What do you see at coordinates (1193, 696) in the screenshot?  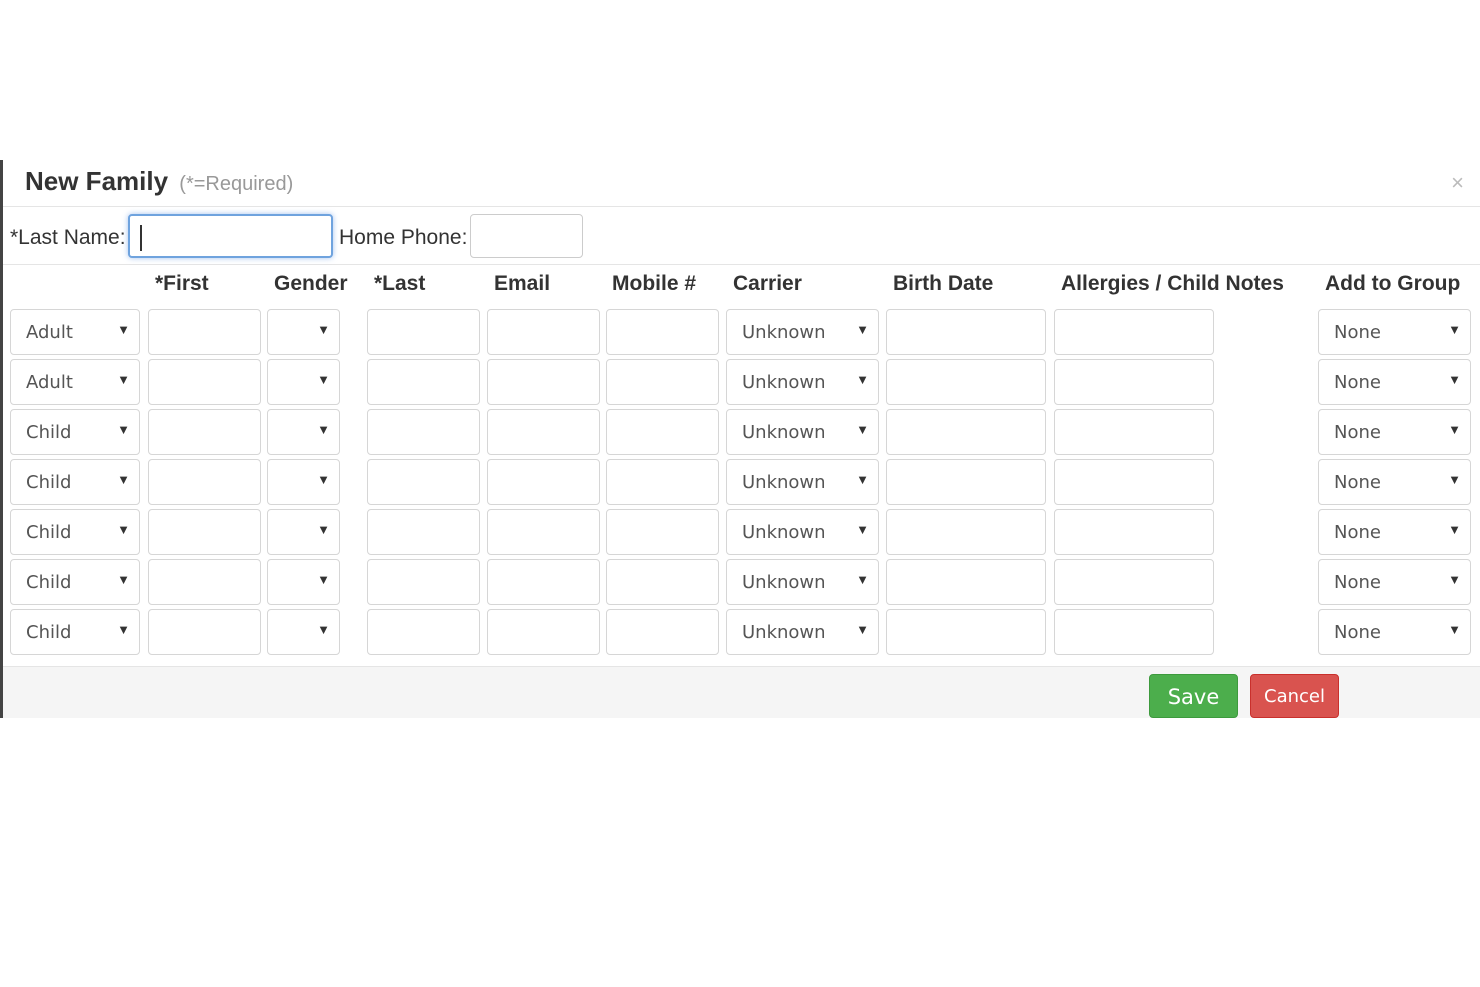 I see `save-button: Save` at bounding box center [1193, 696].